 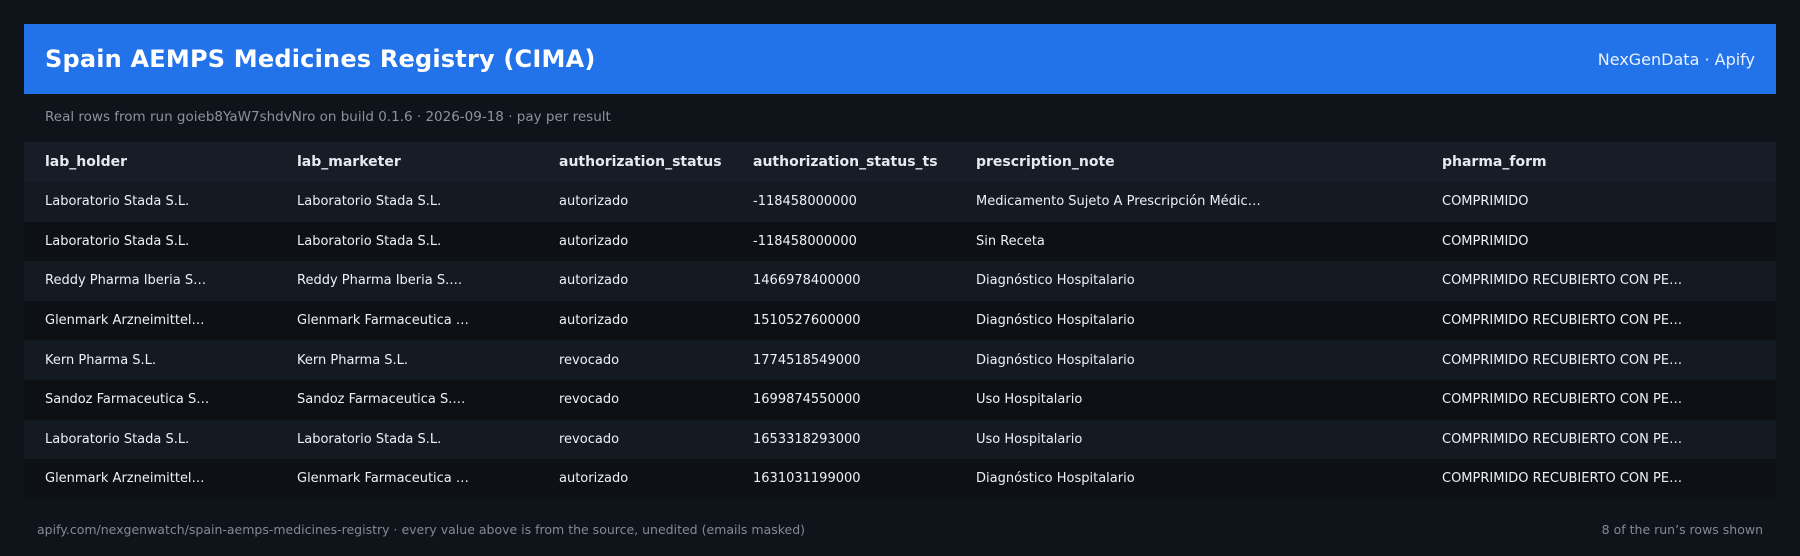 I want to click on column-header-prescription-note: prescription_note, so click(x=1045, y=162).